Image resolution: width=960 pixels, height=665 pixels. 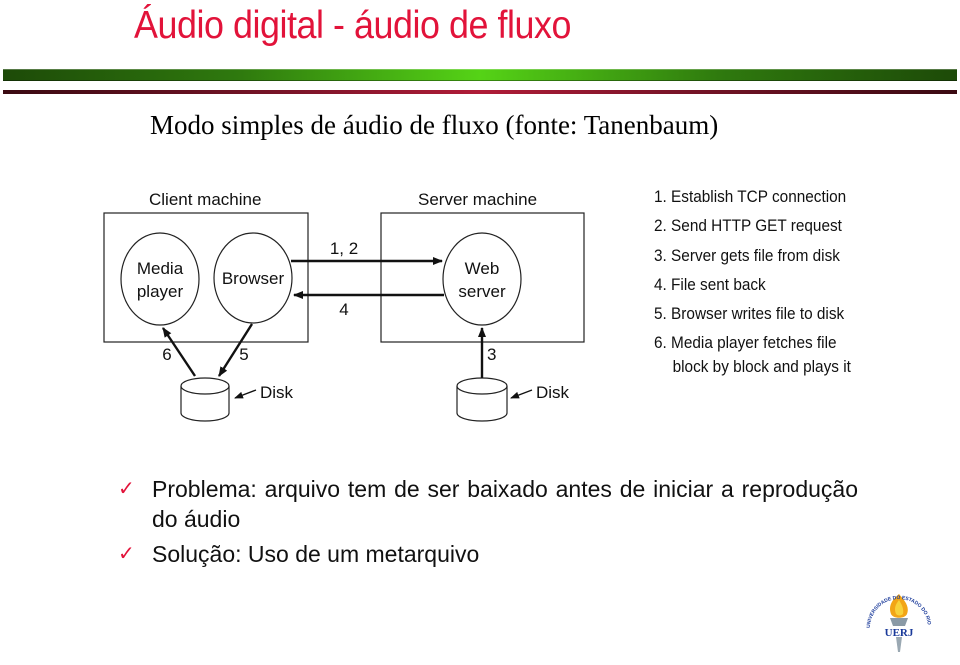 What do you see at coordinates (245, 394) in the screenshot?
I see `client-disk-pointer` at bounding box center [245, 394].